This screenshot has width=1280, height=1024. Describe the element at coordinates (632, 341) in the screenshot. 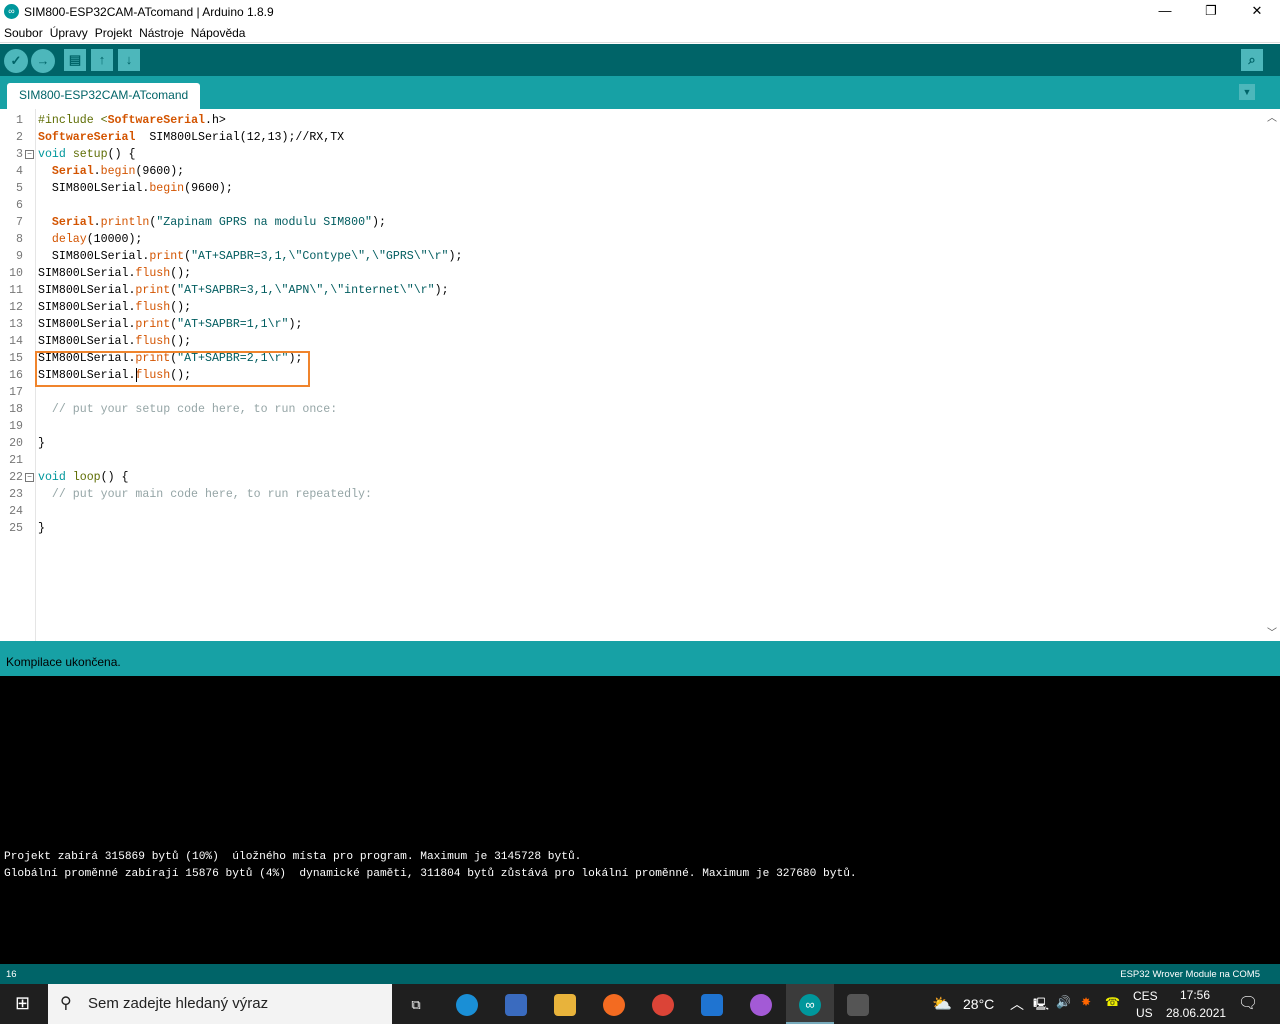

I see `code-line: 14 SIM800LSerial.flush();` at that location.